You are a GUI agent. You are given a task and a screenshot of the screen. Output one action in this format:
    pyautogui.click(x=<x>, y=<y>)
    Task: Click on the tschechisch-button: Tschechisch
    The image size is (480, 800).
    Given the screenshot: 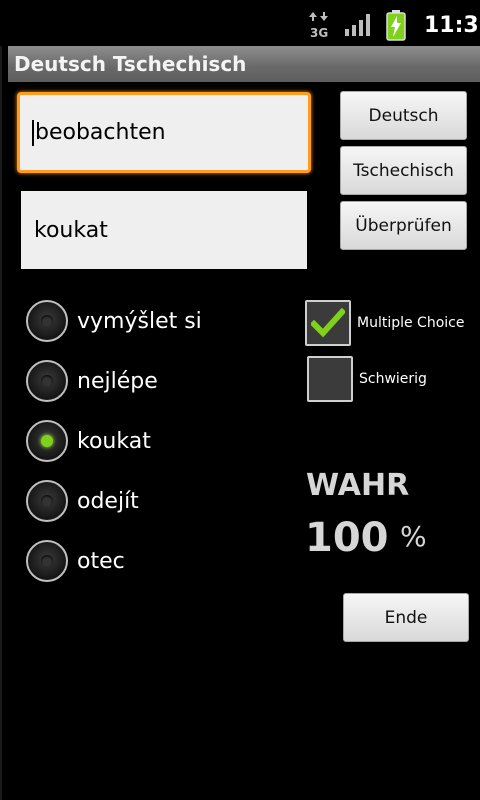 What is the action you would take?
    pyautogui.click(x=403, y=170)
    